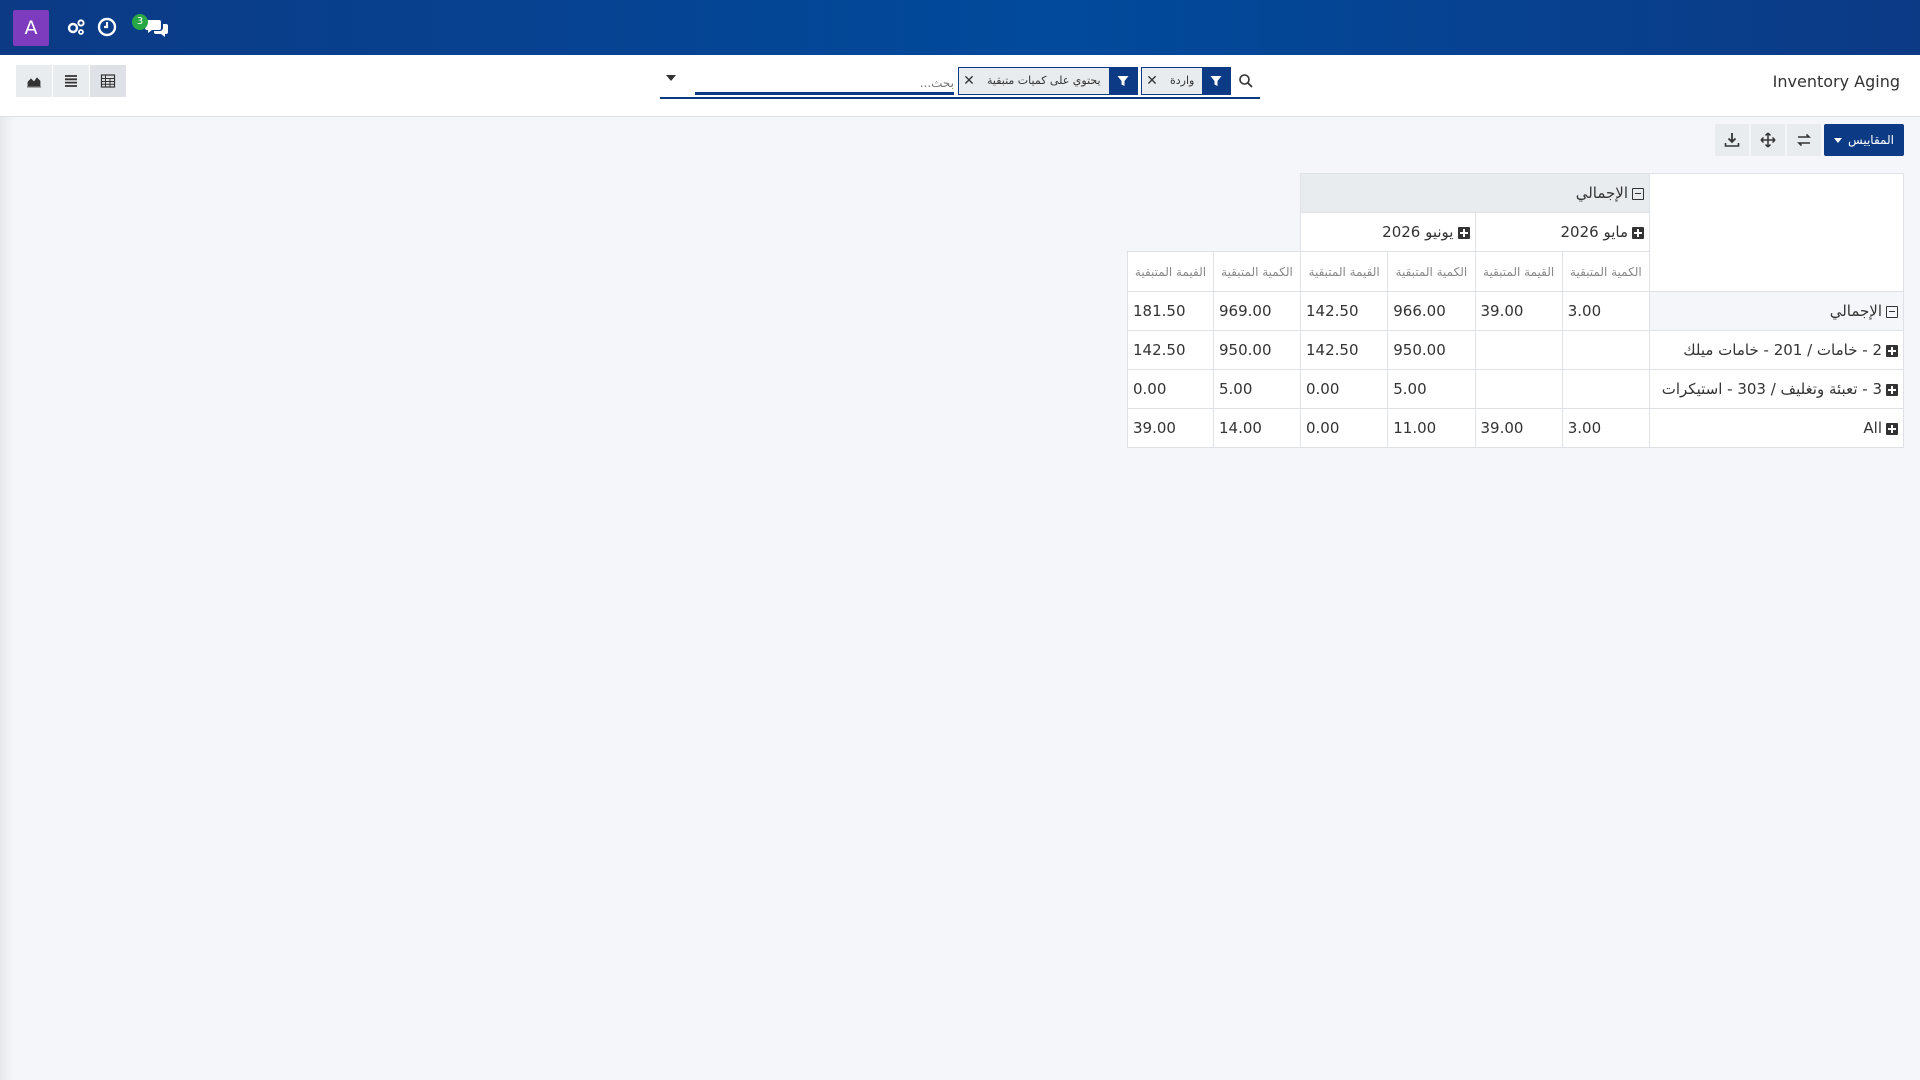 Image resolution: width=1920 pixels, height=1080 pixels. Describe the element at coordinates (76, 27) in the screenshot. I see `settings-gears-icon` at that location.